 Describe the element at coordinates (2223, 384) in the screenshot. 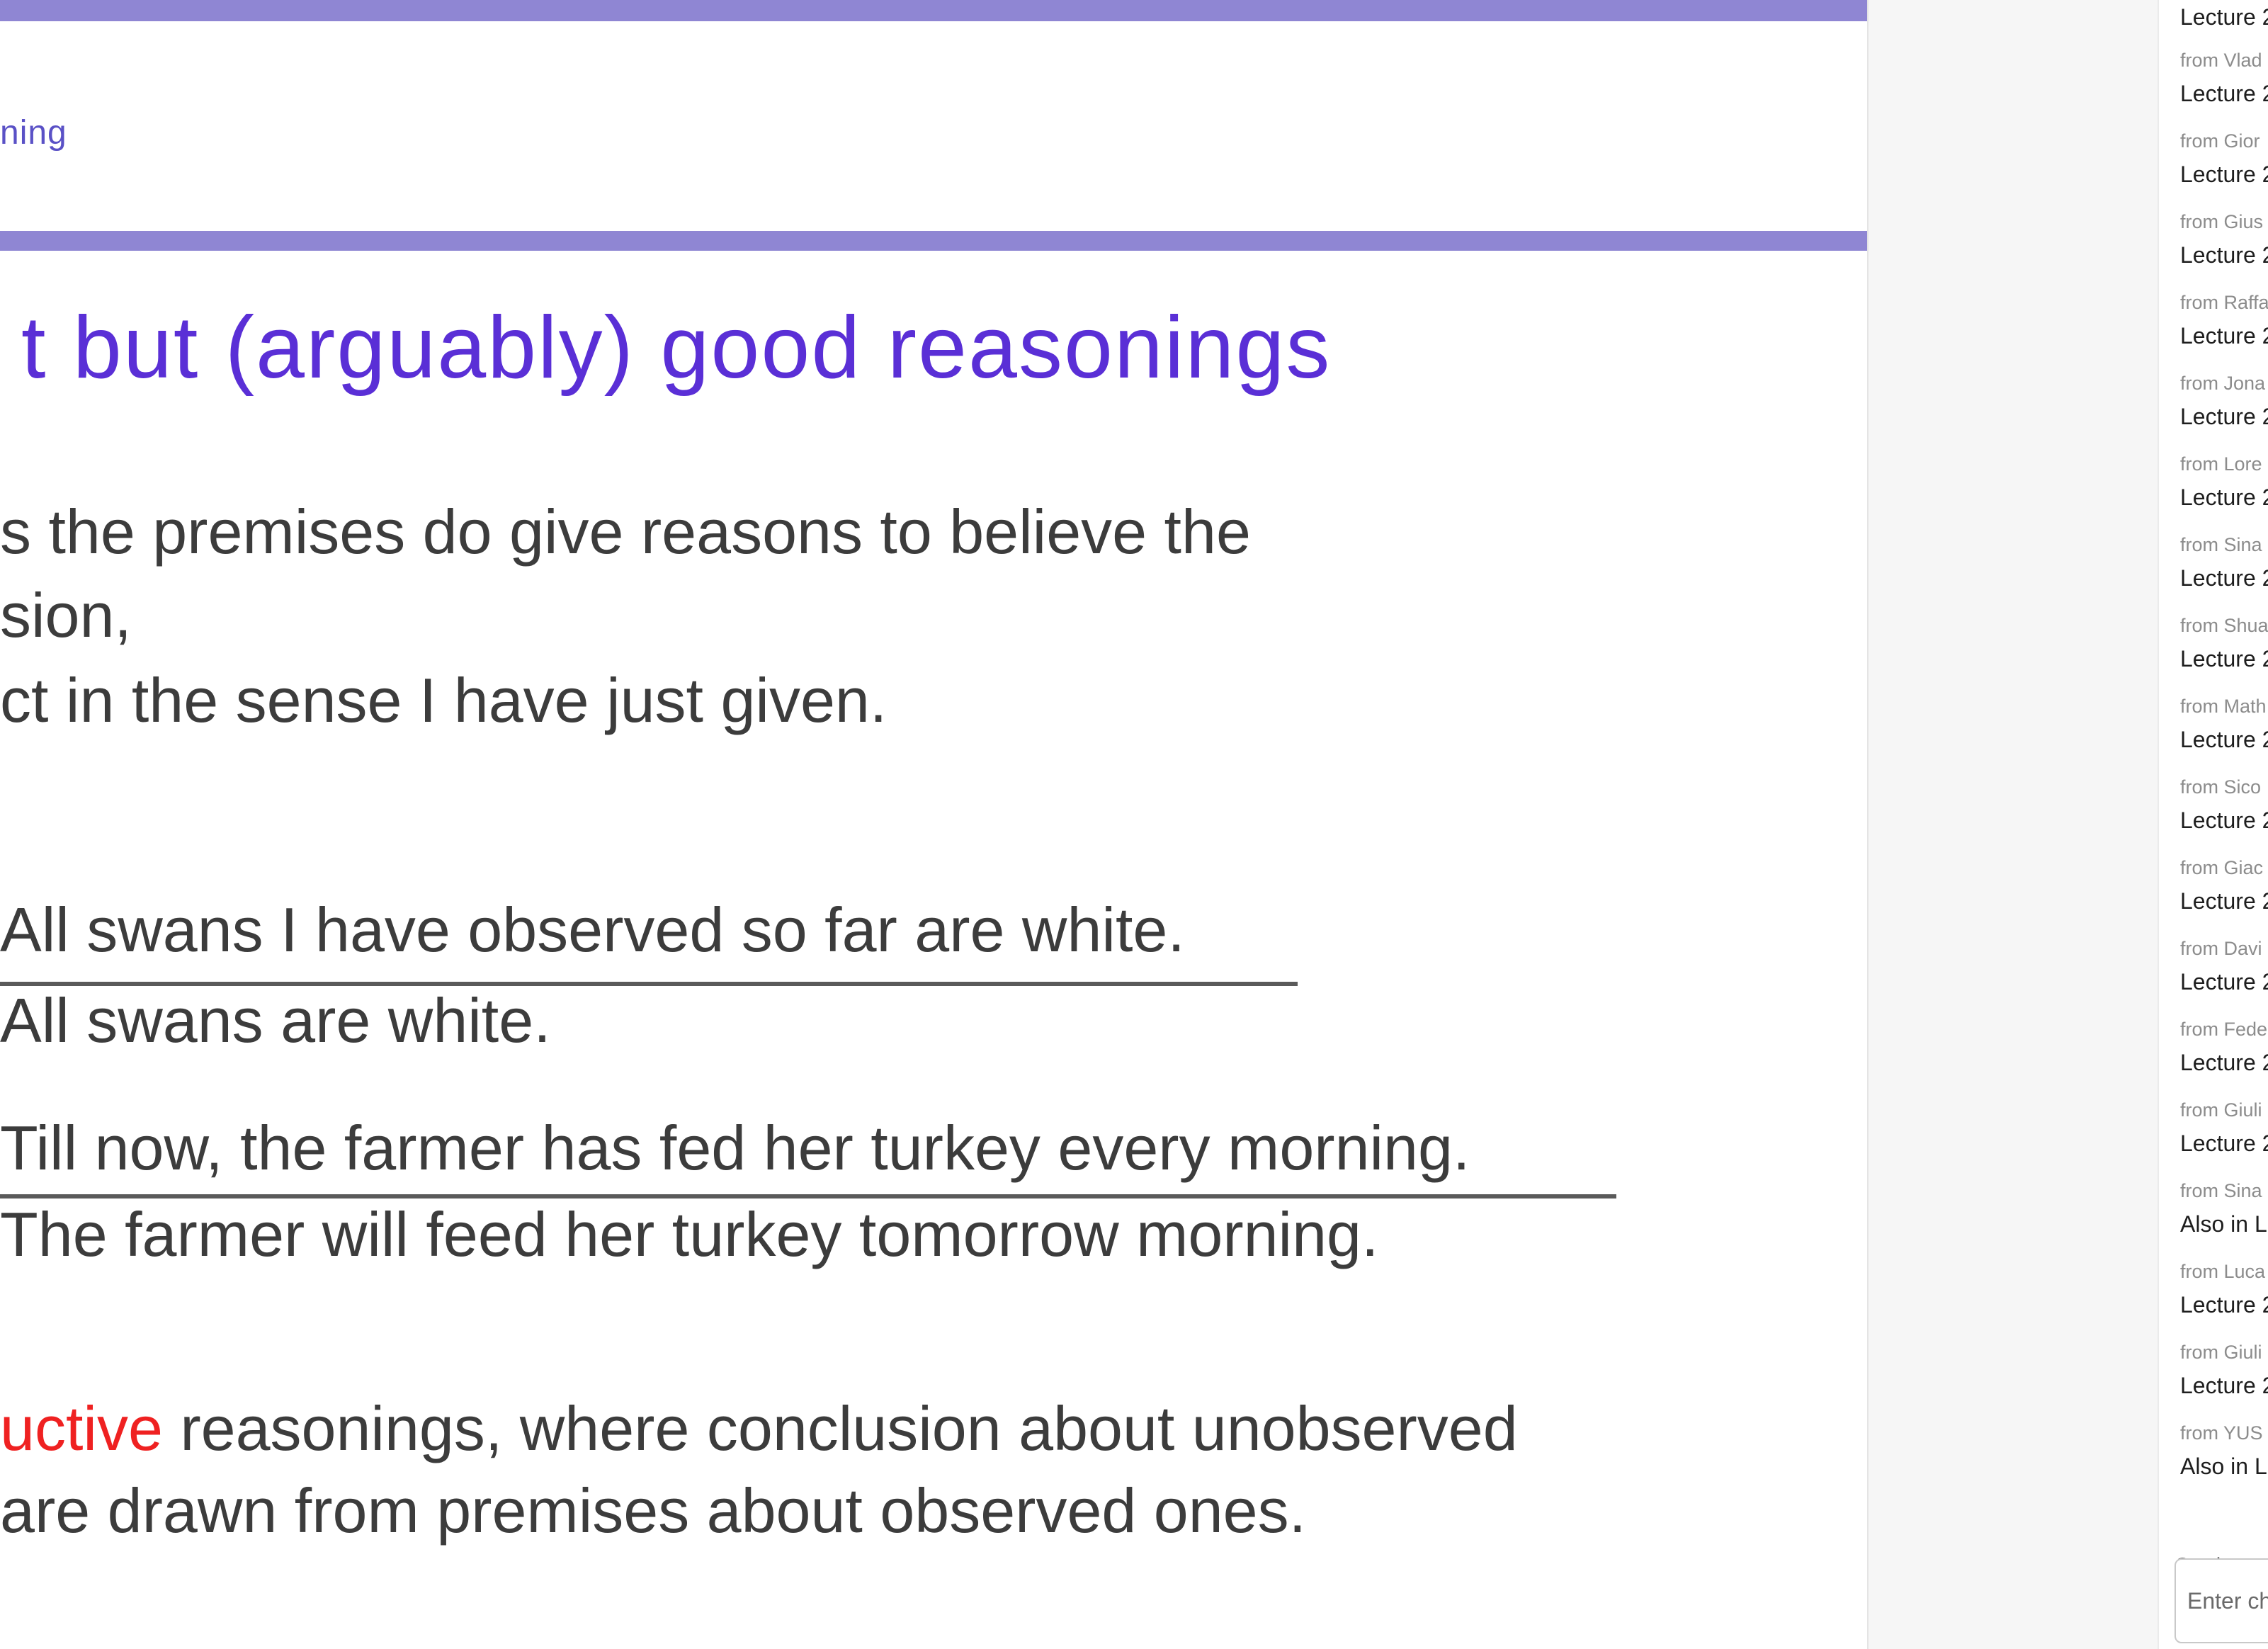

I see `chat-message-sender: from Jona` at that location.